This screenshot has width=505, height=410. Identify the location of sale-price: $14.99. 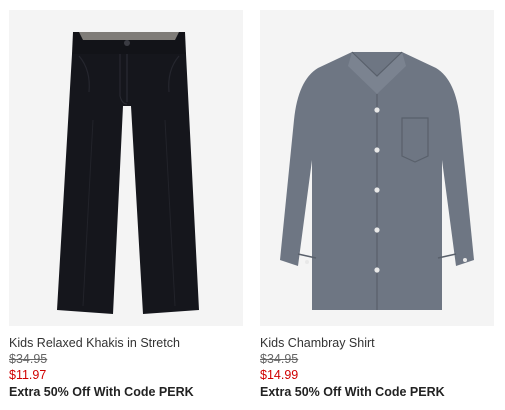
(279, 375).